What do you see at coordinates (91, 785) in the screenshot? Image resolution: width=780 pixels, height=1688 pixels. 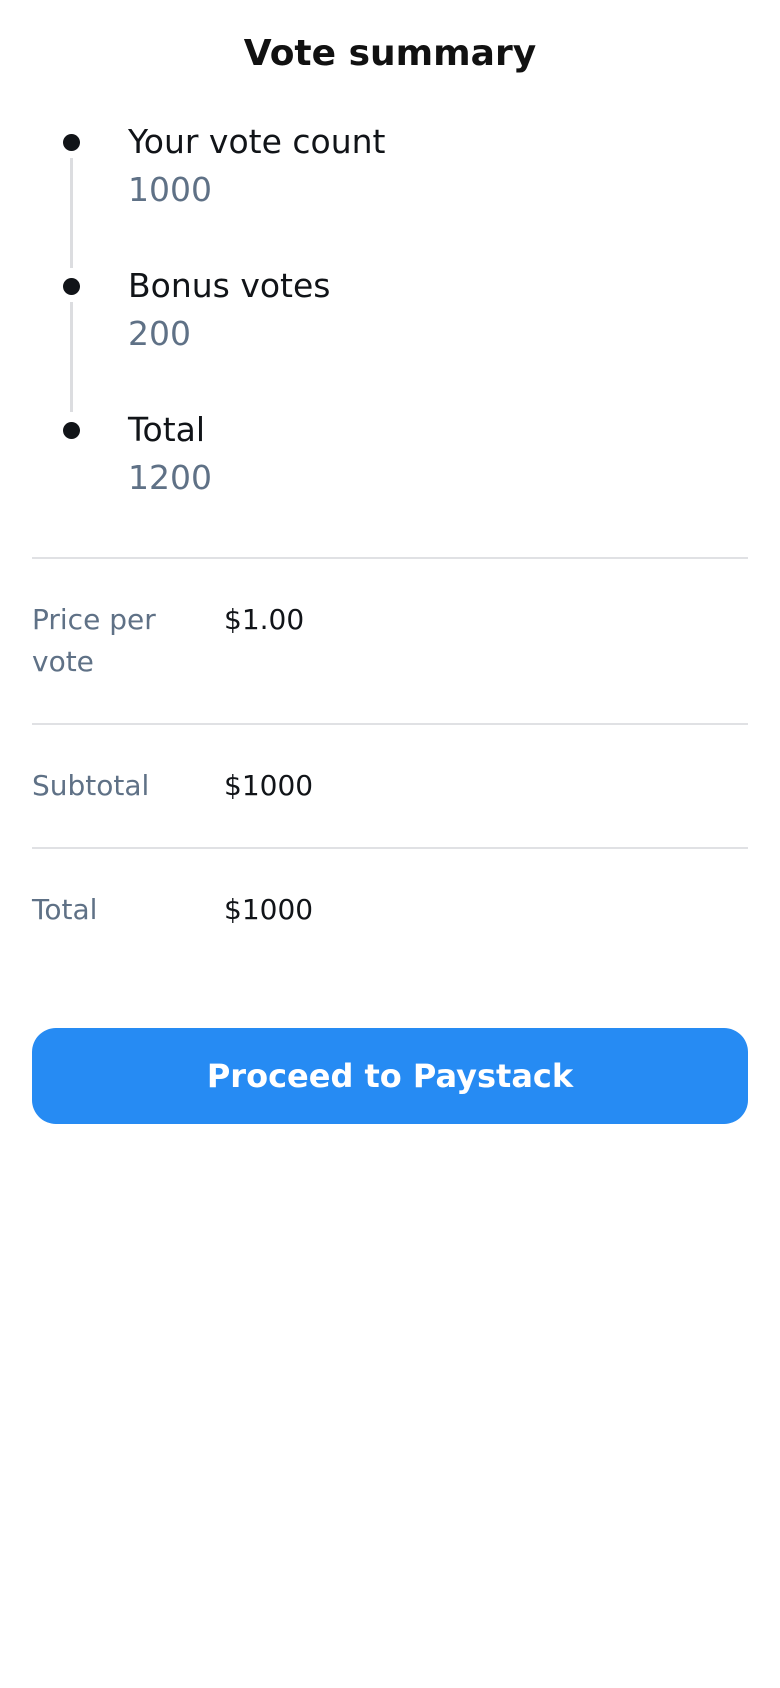 I see `summary-row-label: Subtotal` at bounding box center [91, 785].